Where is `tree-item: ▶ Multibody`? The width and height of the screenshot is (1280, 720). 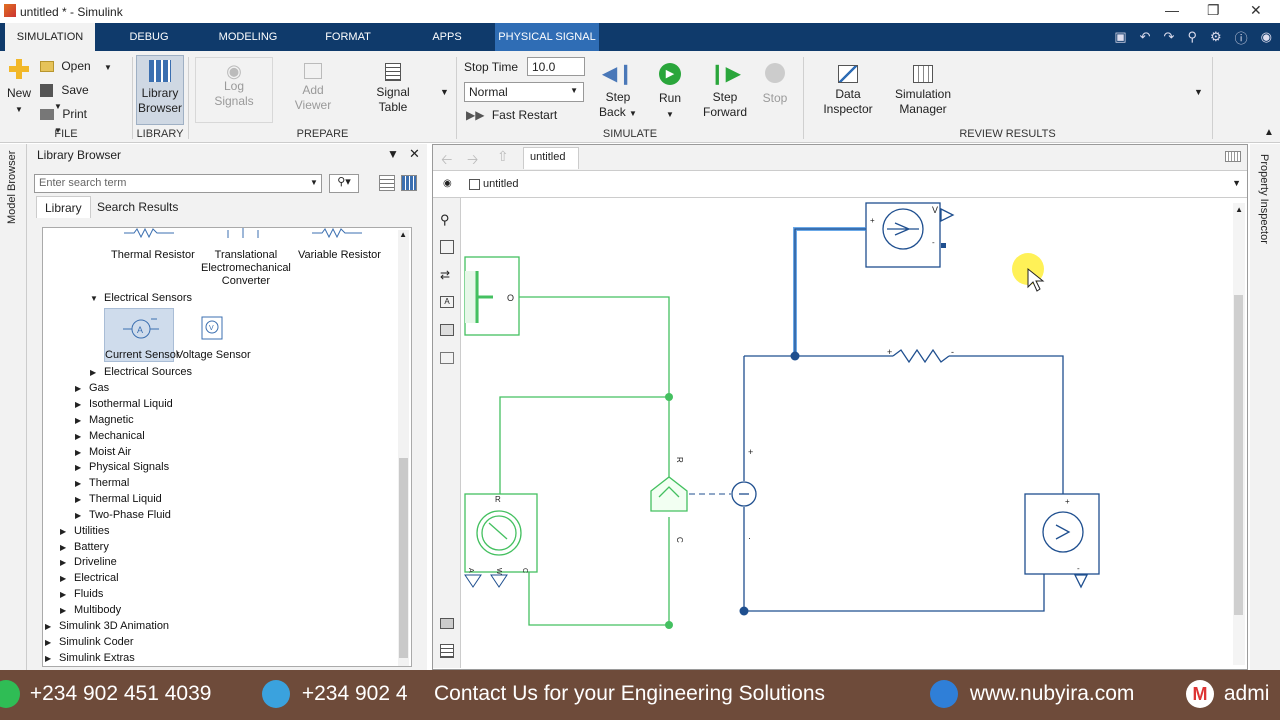
tree-item: ▶ Multibody is located at coordinates (90, 610).